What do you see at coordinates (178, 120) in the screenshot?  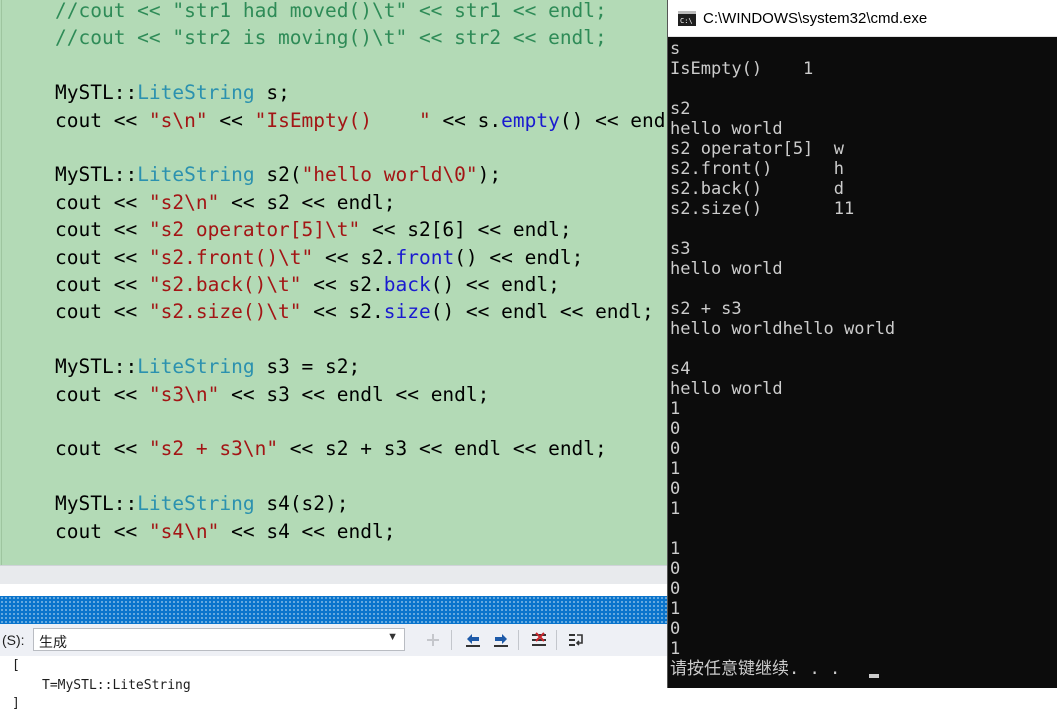 I see `code-token: "s\n"` at bounding box center [178, 120].